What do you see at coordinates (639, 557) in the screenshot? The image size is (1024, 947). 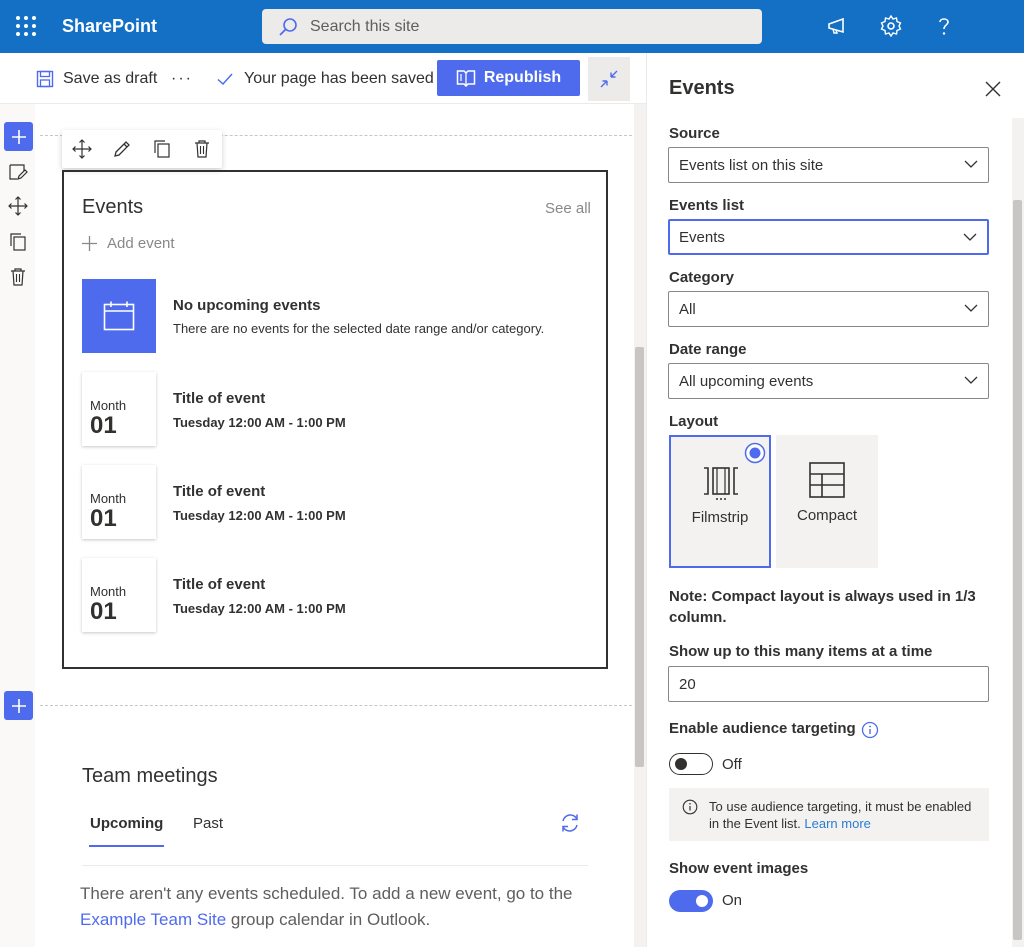 I see `canvas-scrollbar-thumb` at bounding box center [639, 557].